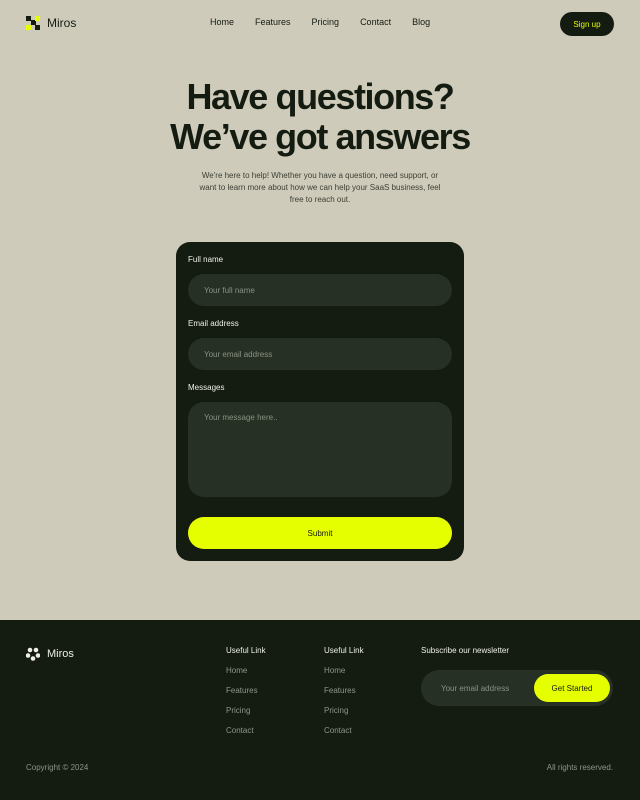 Image resolution: width=640 pixels, height=800 pixels. I want to click on newsletter-email-input, so click(477, 688).